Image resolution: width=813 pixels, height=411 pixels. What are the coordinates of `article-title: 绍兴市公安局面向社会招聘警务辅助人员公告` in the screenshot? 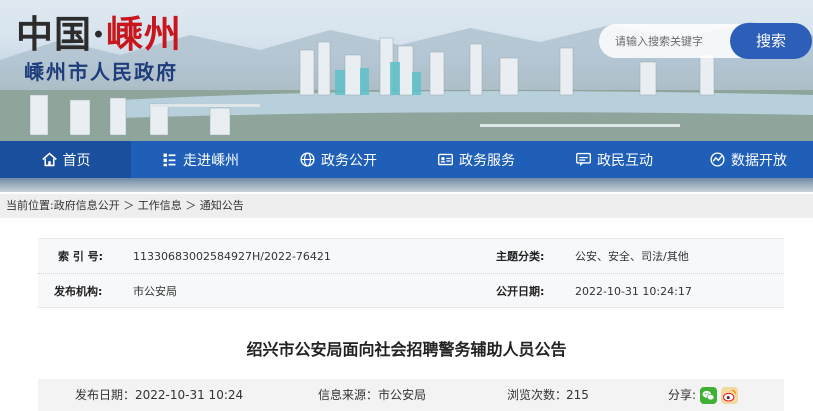 It's located at (406, 349).